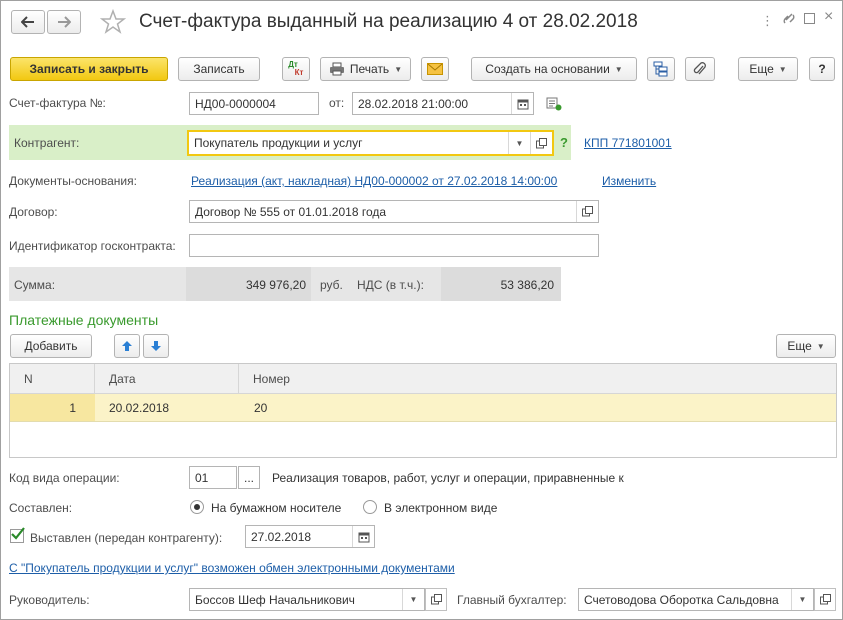  I want to click on issued-date-field: 27.02.2018, so click(310, 536).